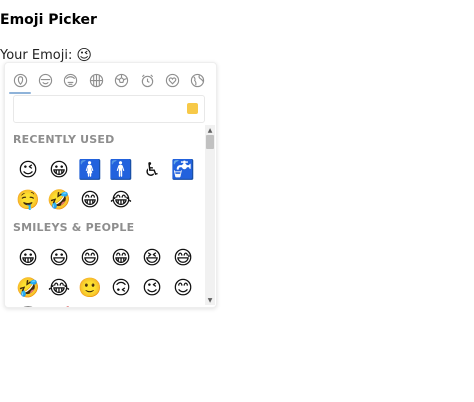 The width and height of the screenshot is (474, 402). What do you see at coordinates (90, 170) in the screenshot?
I see `emoji-button: 🚺` at bounding box center [90, 170].